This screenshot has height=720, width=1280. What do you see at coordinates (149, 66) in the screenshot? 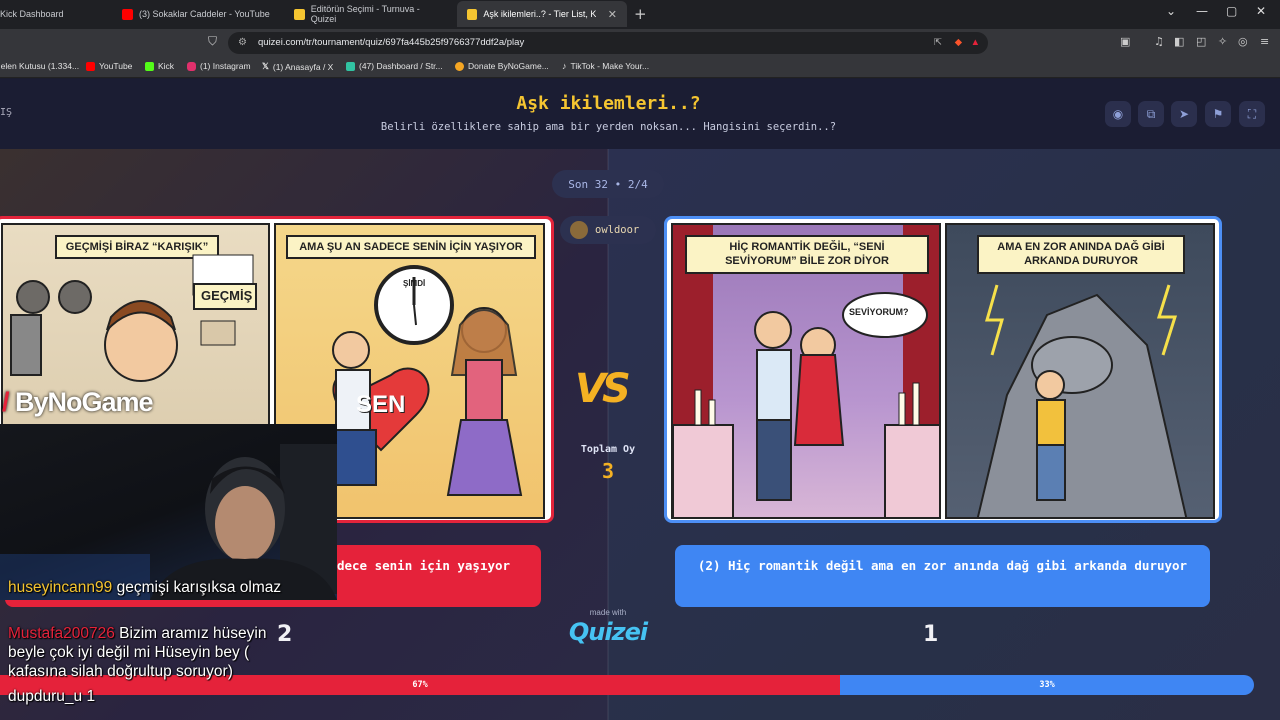
I see `kick-icon` at bounding box center [149, 66].